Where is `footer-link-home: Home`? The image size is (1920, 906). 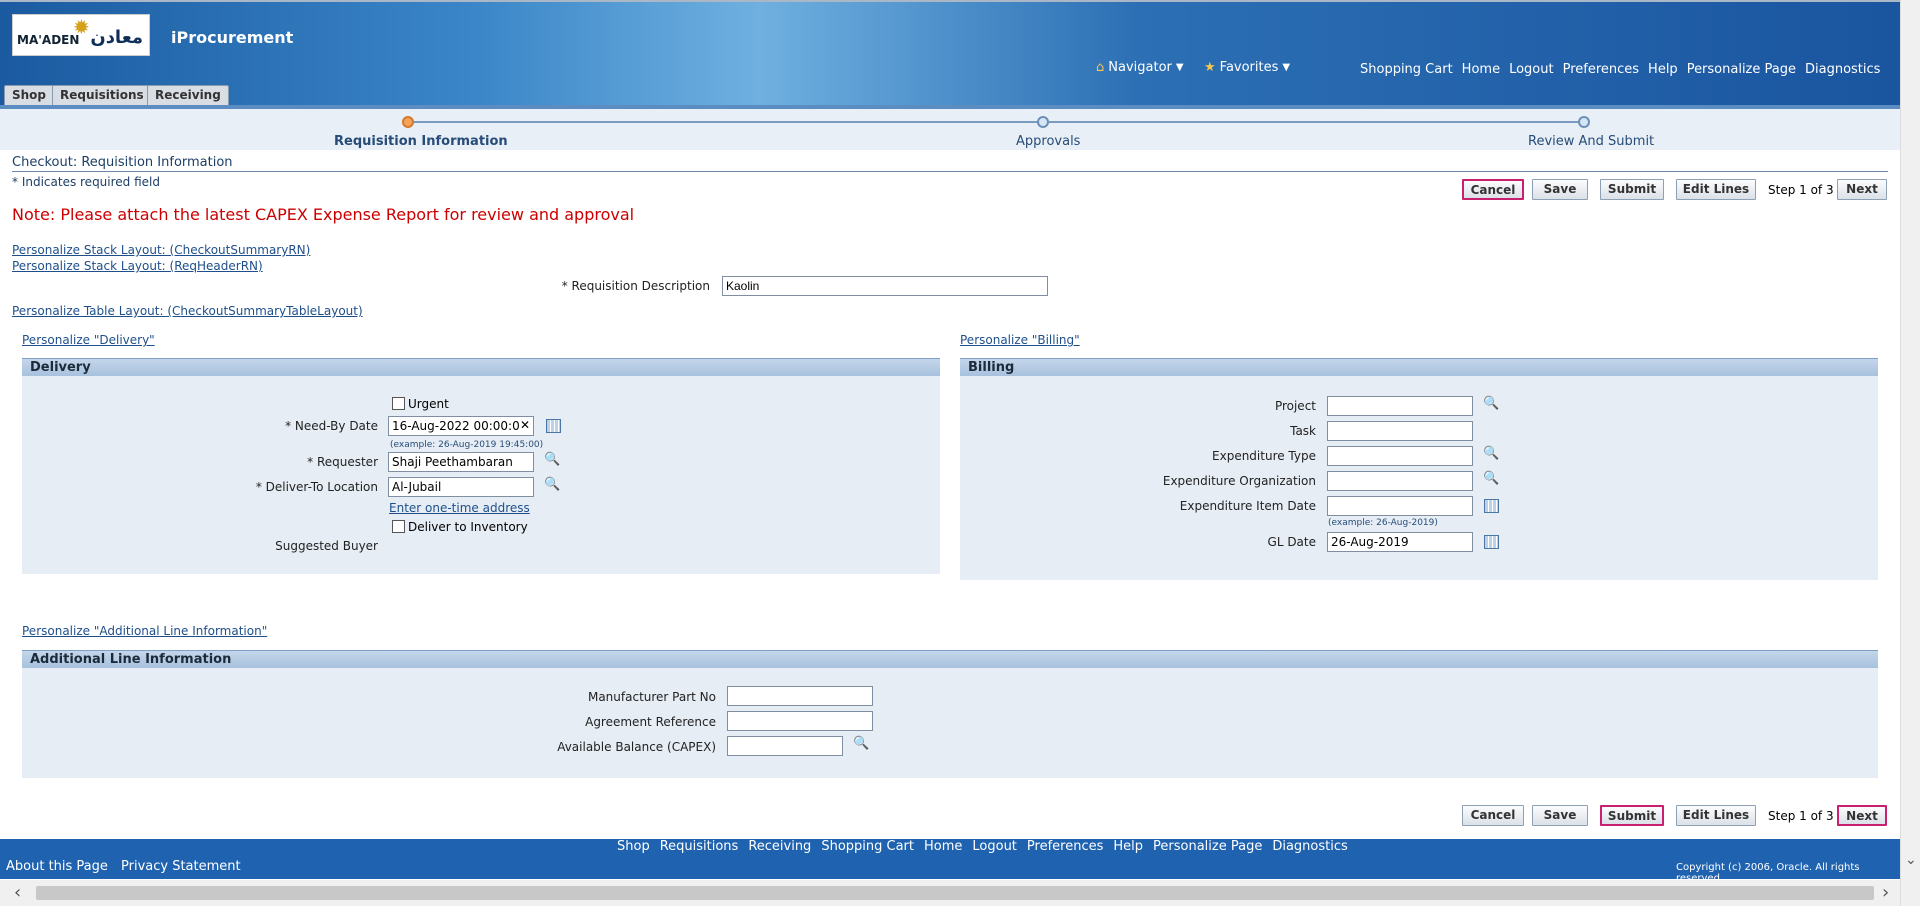 footer-link-home: Home is located at coordinates (943, 846).